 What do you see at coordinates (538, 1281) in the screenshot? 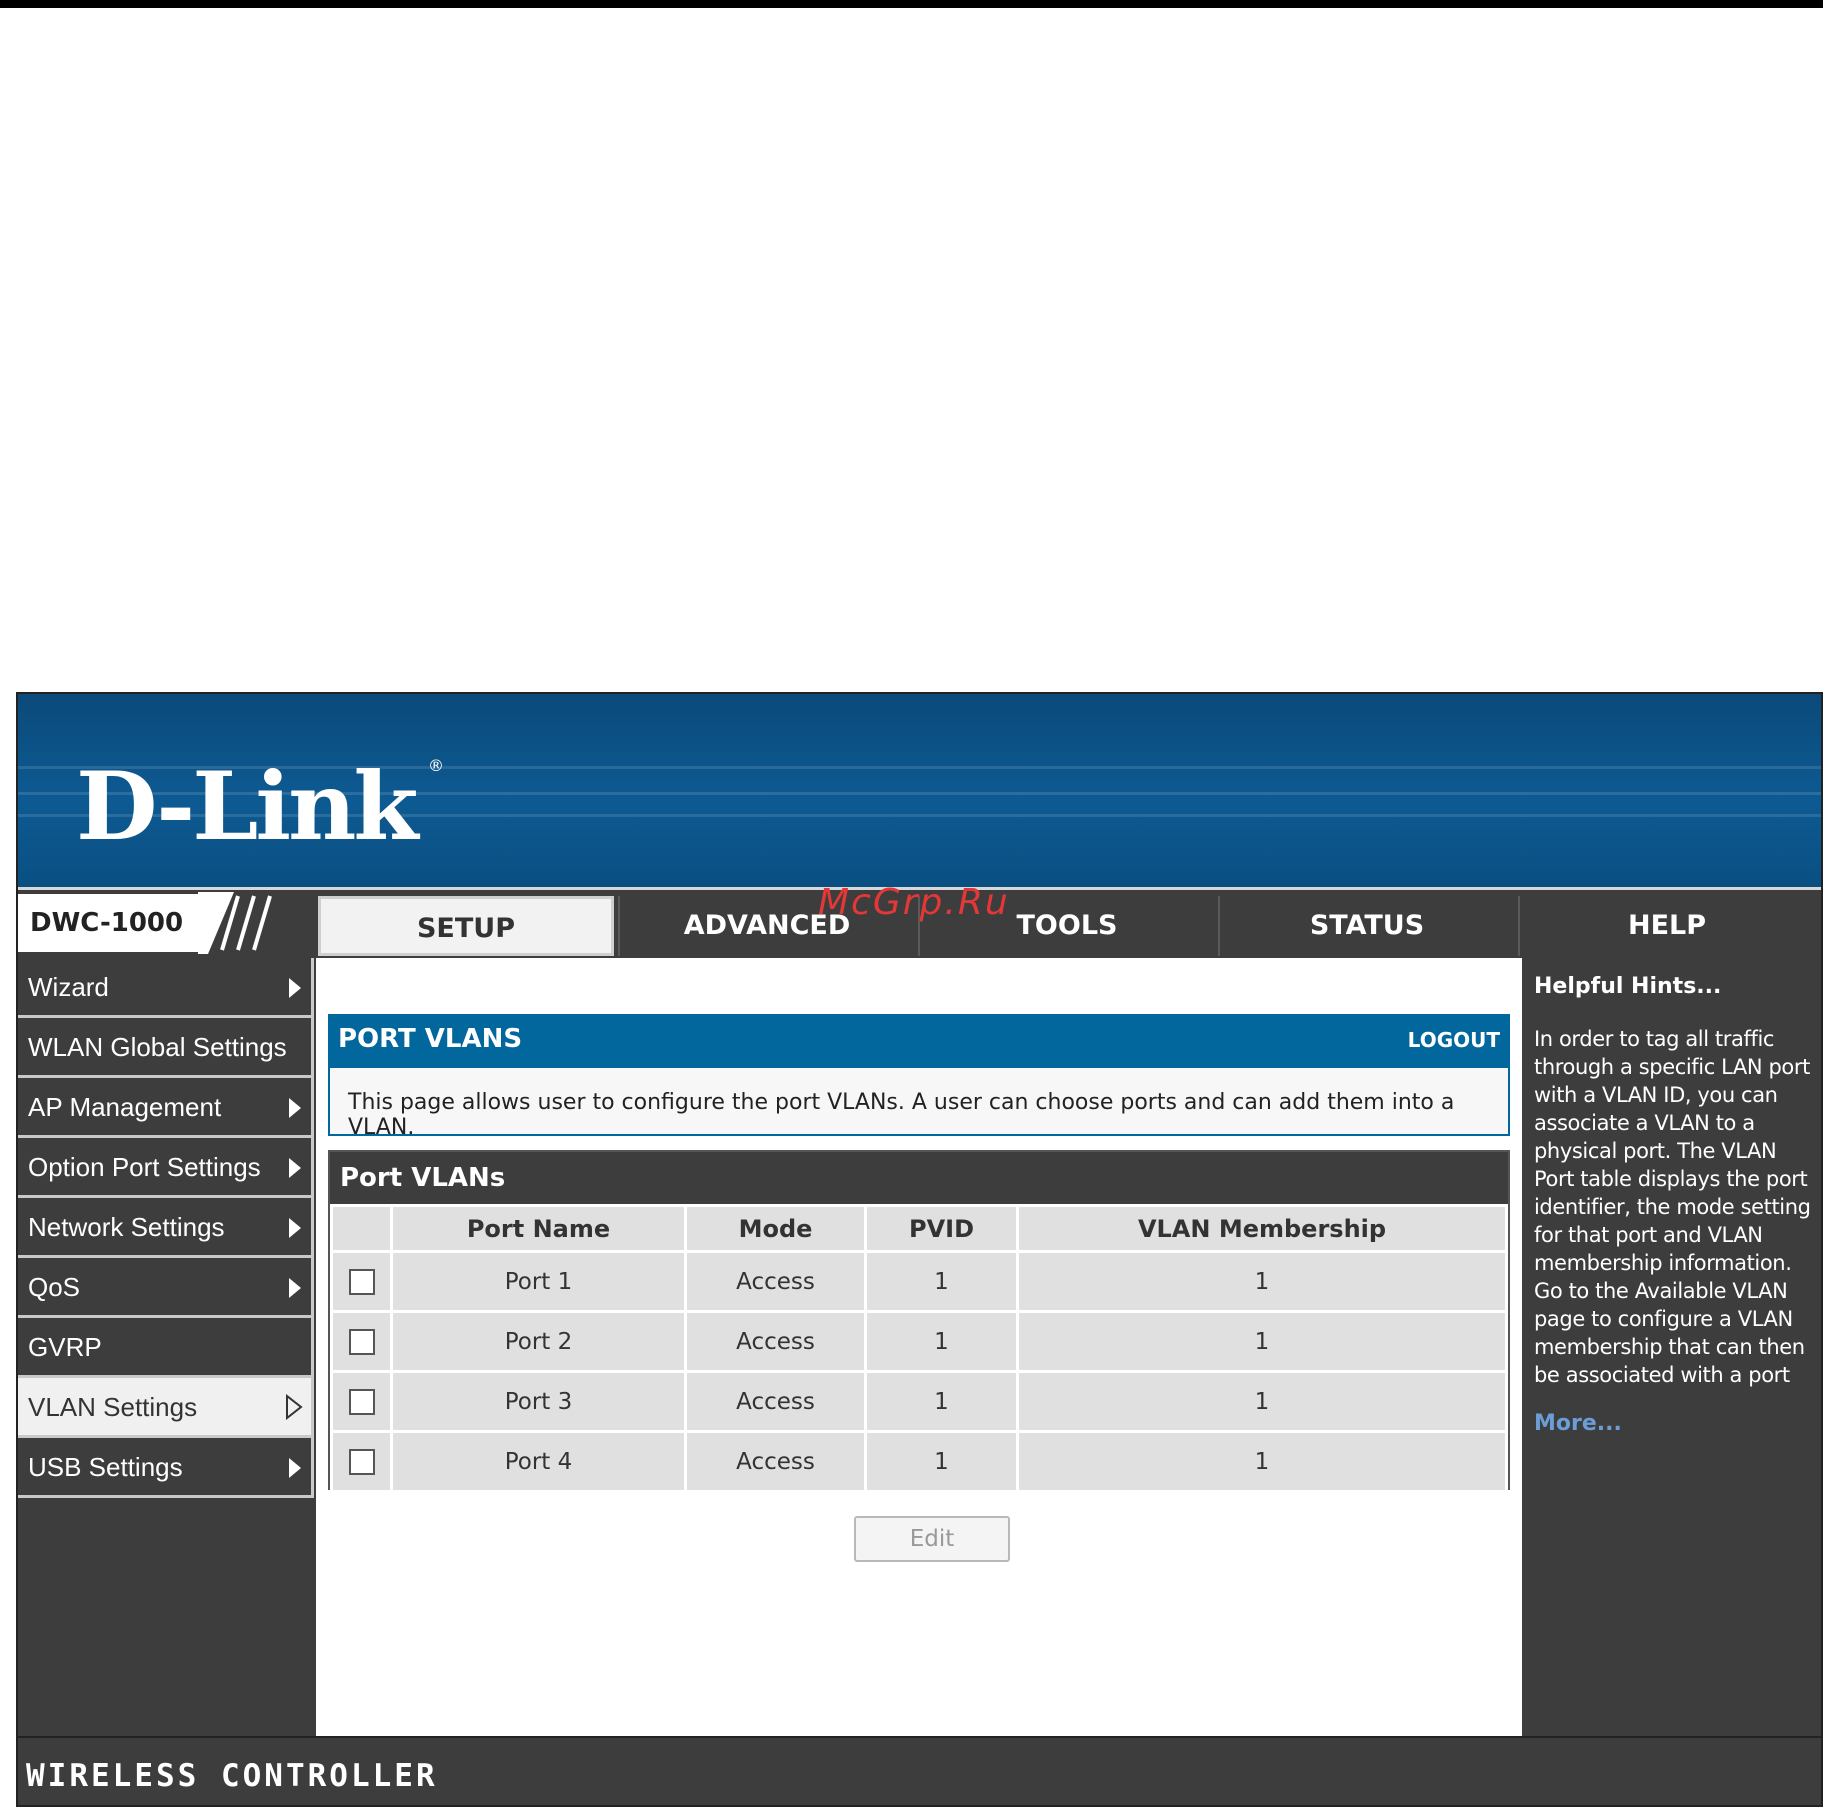
I see `port-name-cell: Port 1` at bounding box center [538, 1281].